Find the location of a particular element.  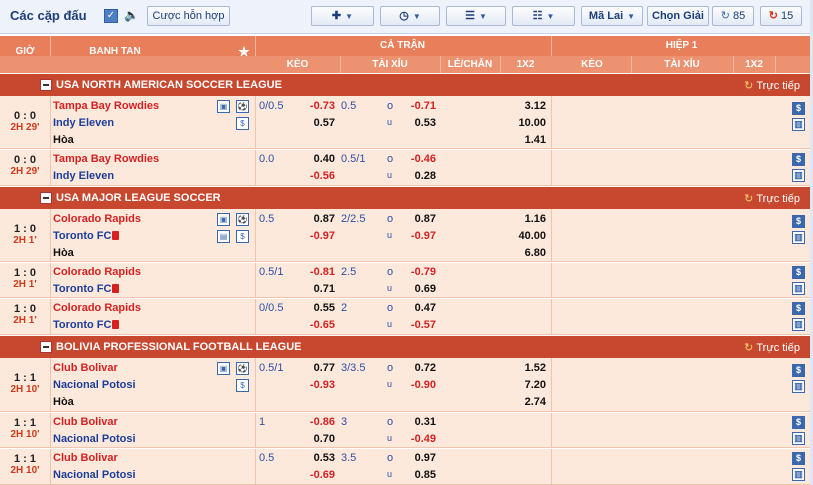

hdp-home-odds: 0.53 is located at coordinates (317, 458).